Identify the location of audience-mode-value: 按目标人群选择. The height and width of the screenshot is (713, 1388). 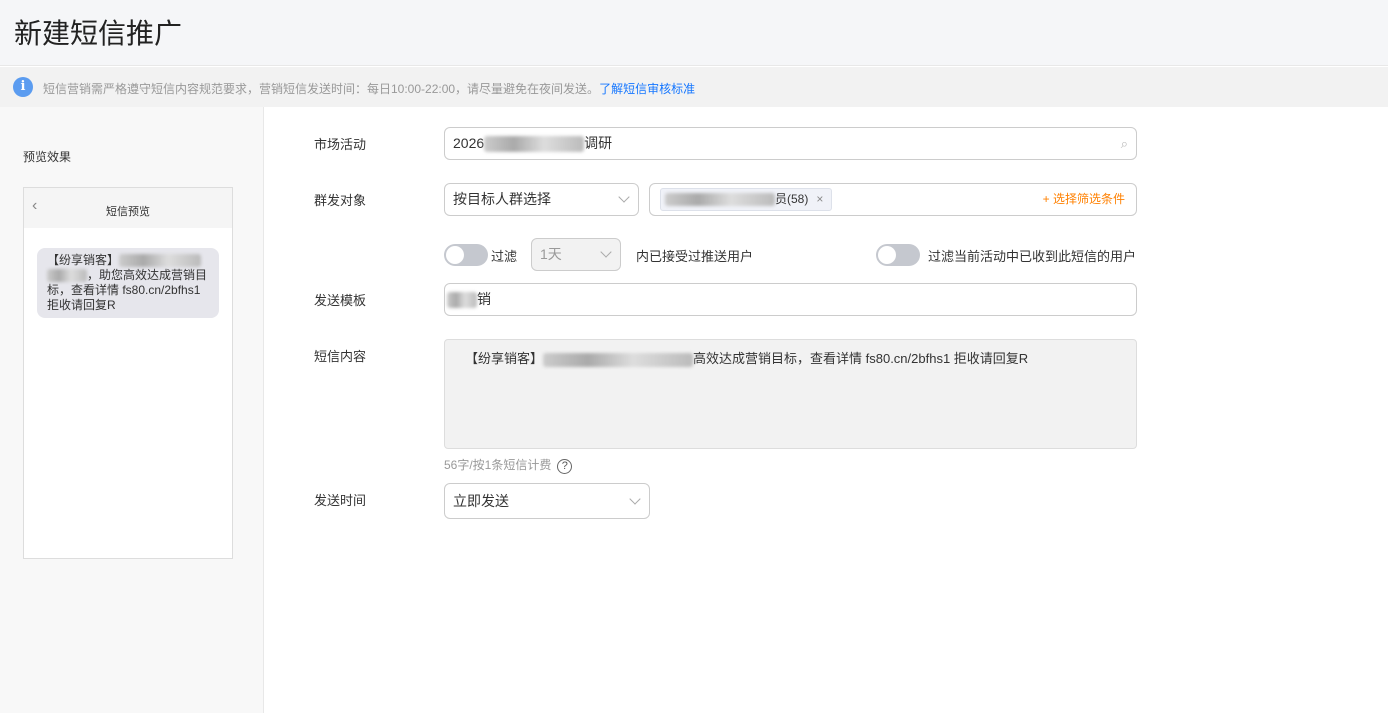
(502, 199).